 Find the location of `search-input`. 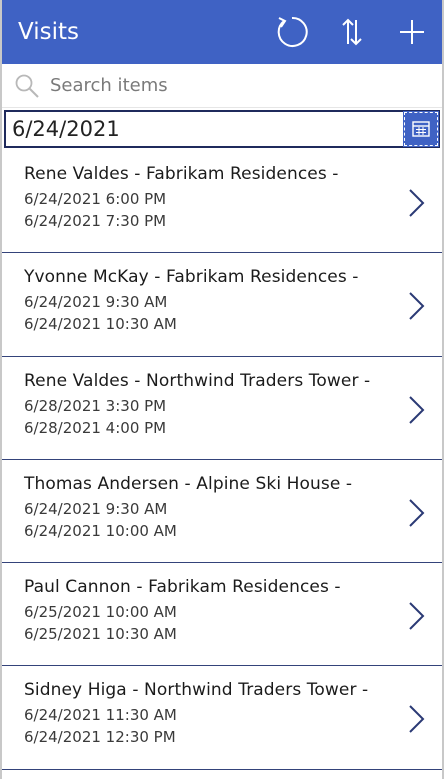

search-input is located at coordinates (230, 85).